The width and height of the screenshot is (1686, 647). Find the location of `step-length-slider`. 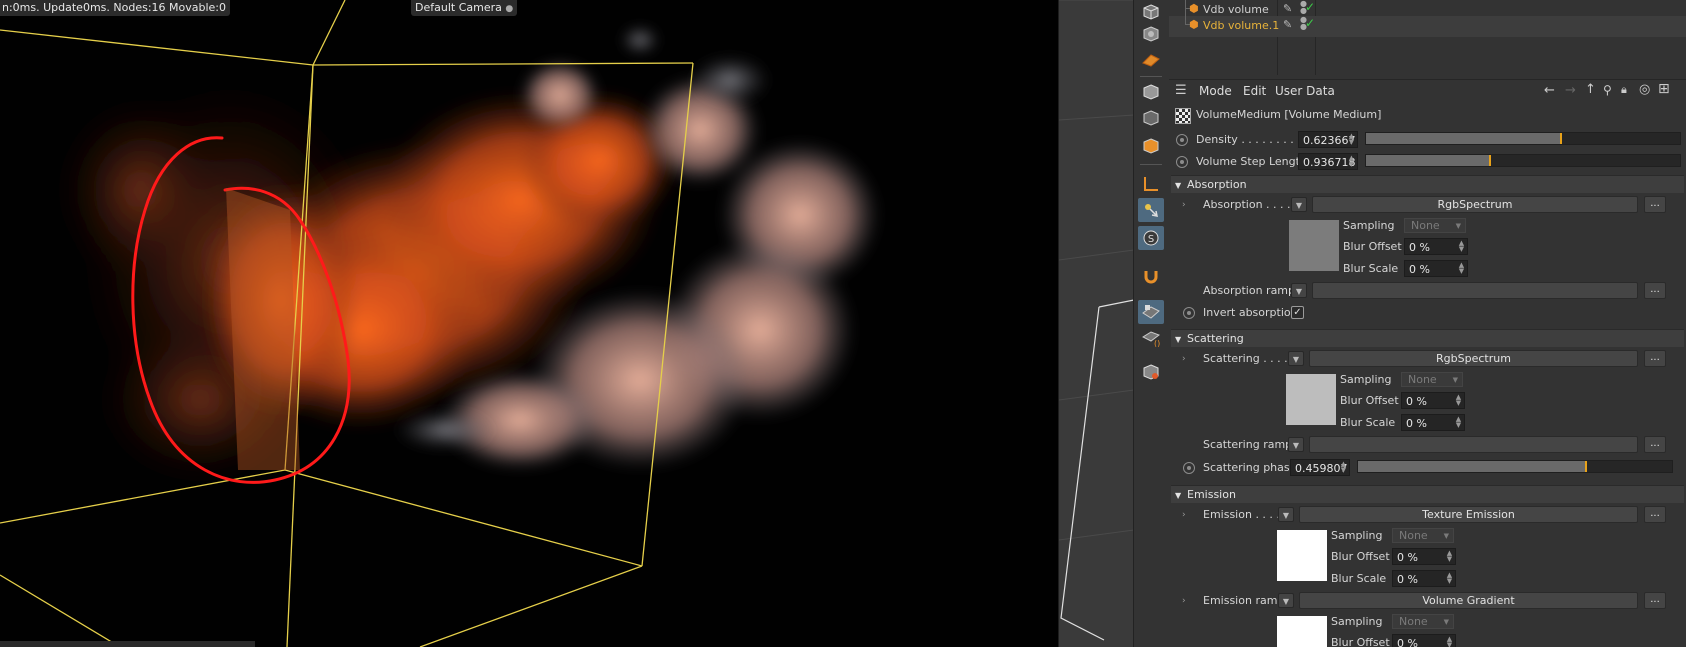

step-length-slider is located at coordinates (1523, 160).